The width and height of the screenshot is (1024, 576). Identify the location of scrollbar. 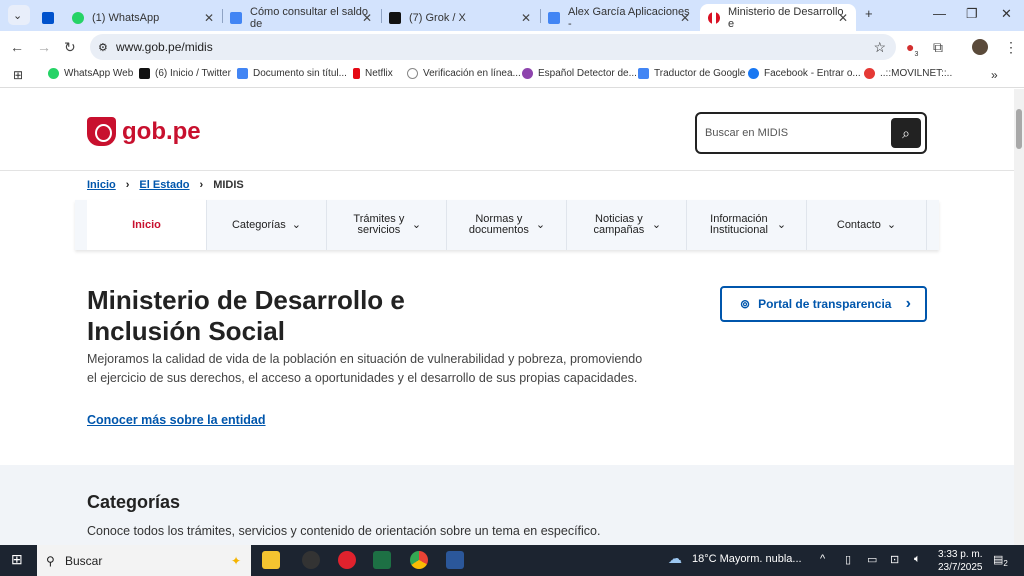
(1019, 317).